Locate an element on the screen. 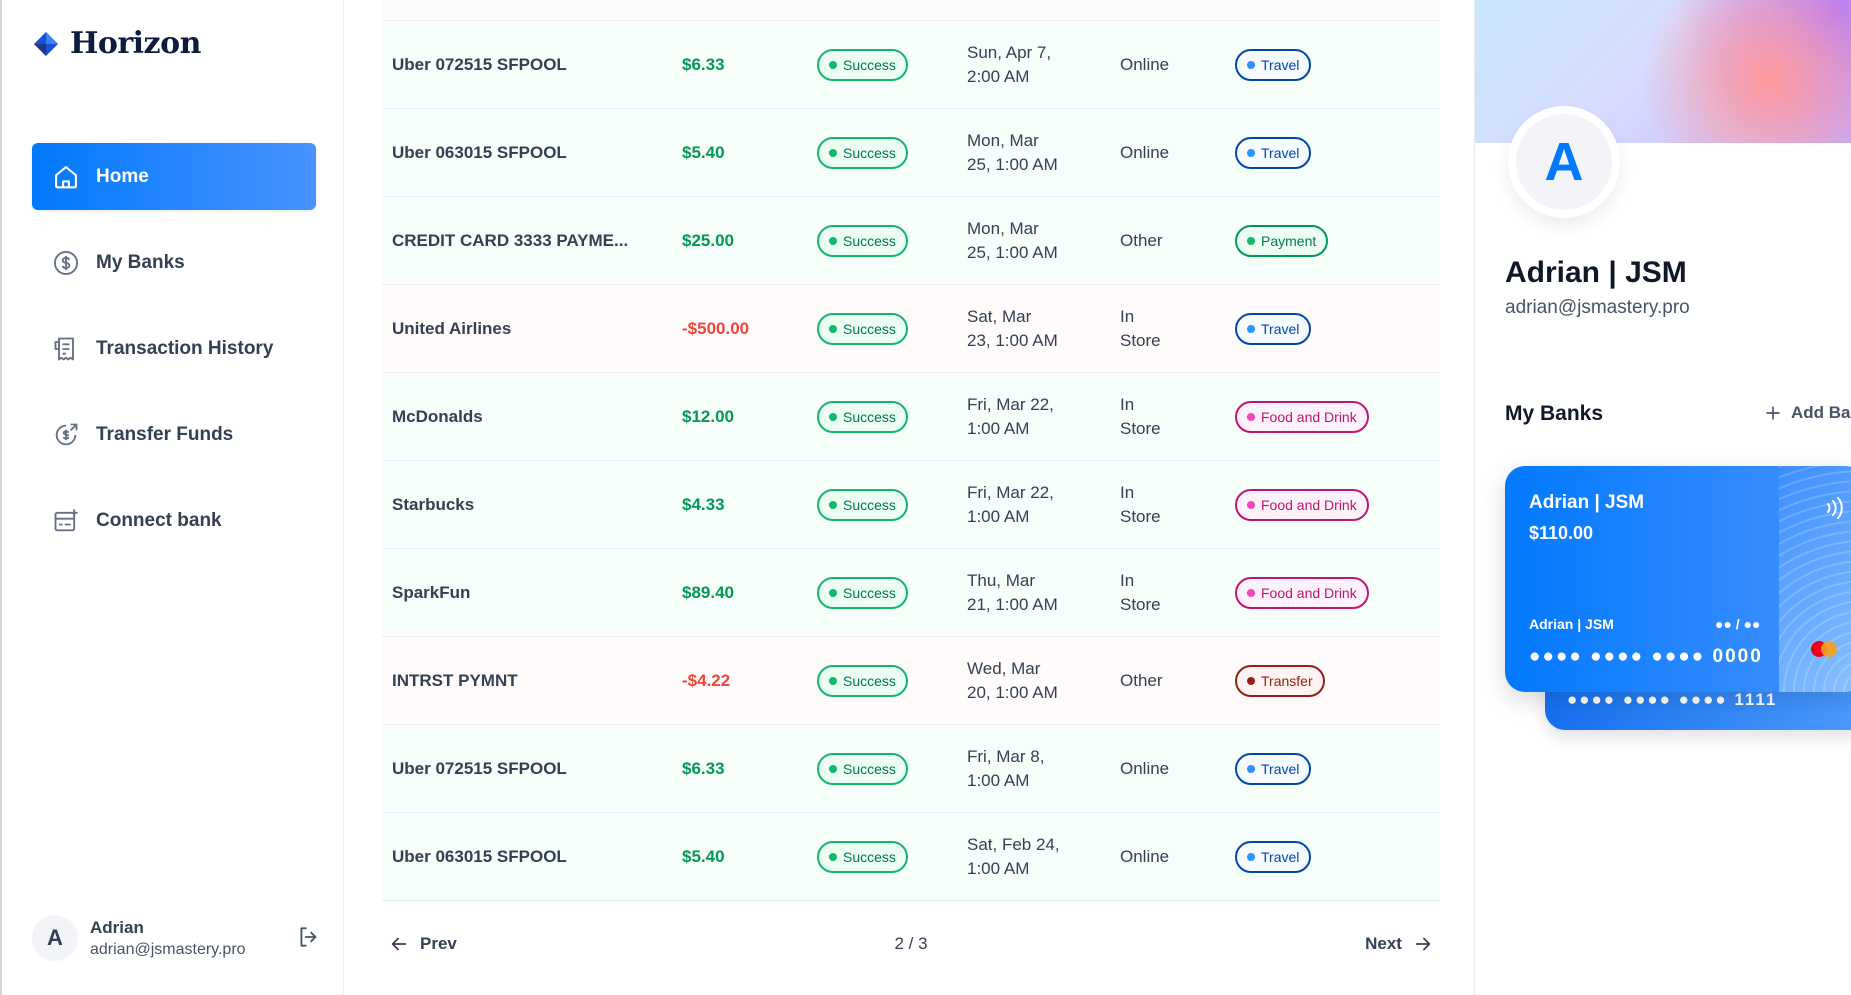 The image size is (1851, 995). transaction-date: Fri, Mar 22, 1:00 AM is located at coordinates (1043, 417).